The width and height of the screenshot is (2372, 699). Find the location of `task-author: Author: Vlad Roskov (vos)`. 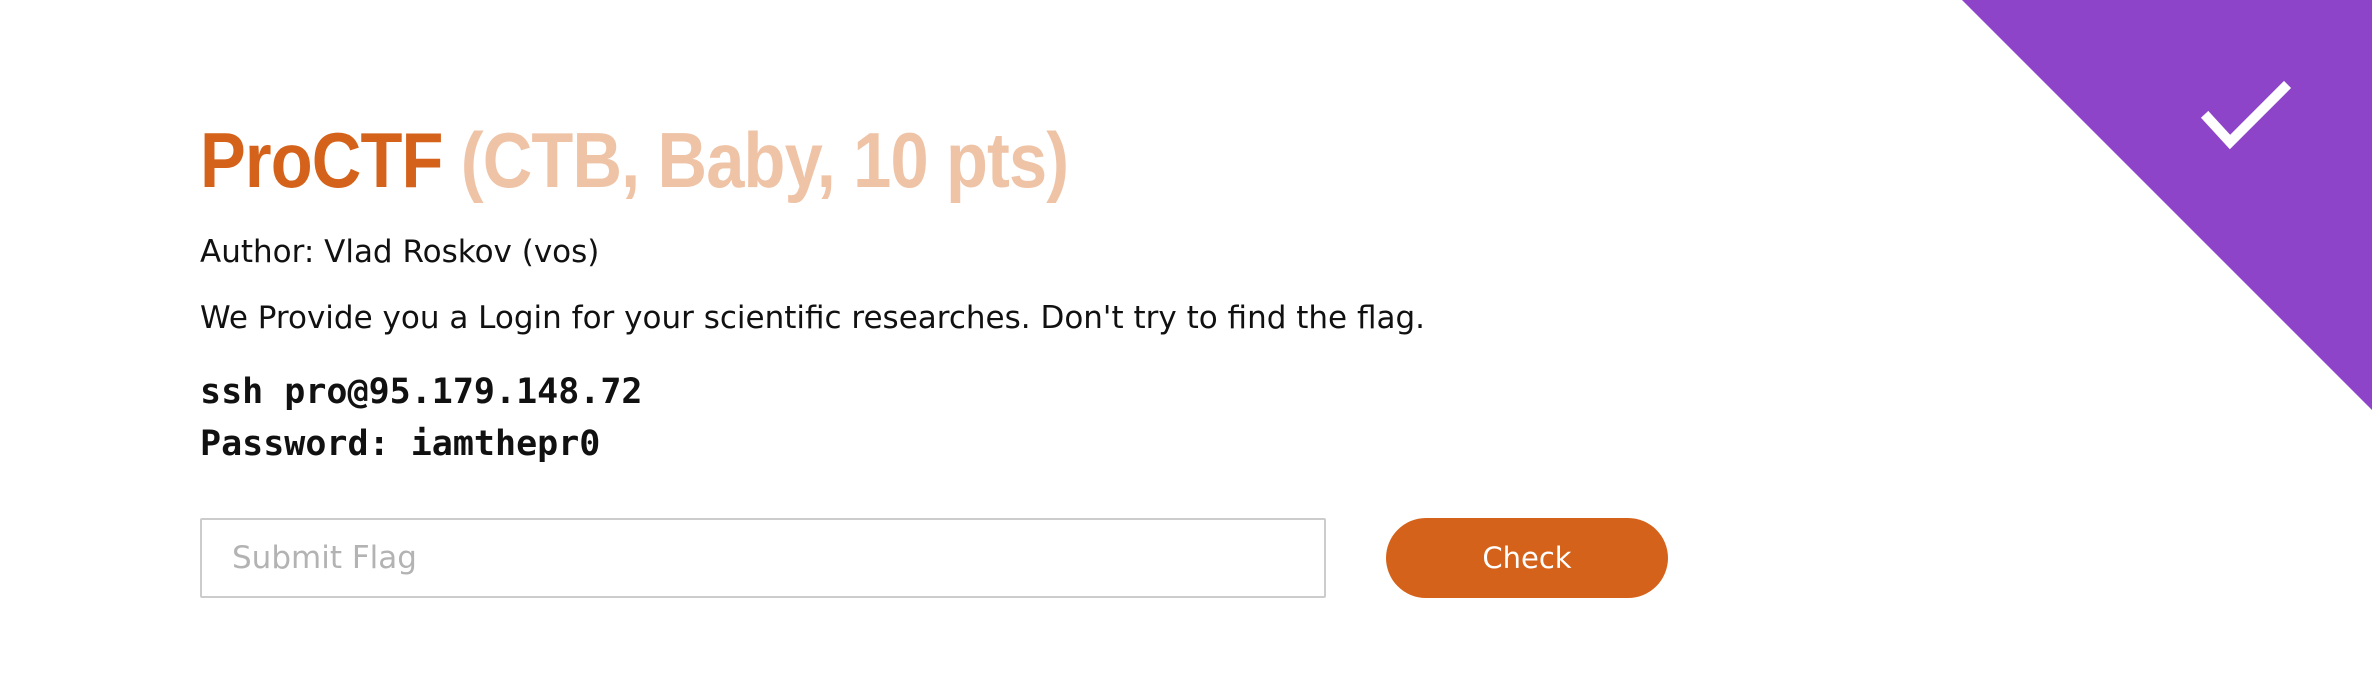

task-author: Author: Vlad Roskov (vos) is located at coordinates (400, 252).